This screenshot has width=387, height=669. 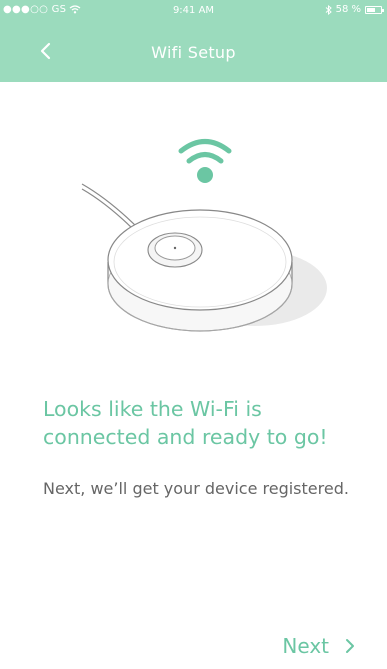 What do you see at coordinates (193, 11) in the screenshot?
I see `status-bar: ●●●○○ GS 9:41 AM 58 %` at bounding box center [193, 11].